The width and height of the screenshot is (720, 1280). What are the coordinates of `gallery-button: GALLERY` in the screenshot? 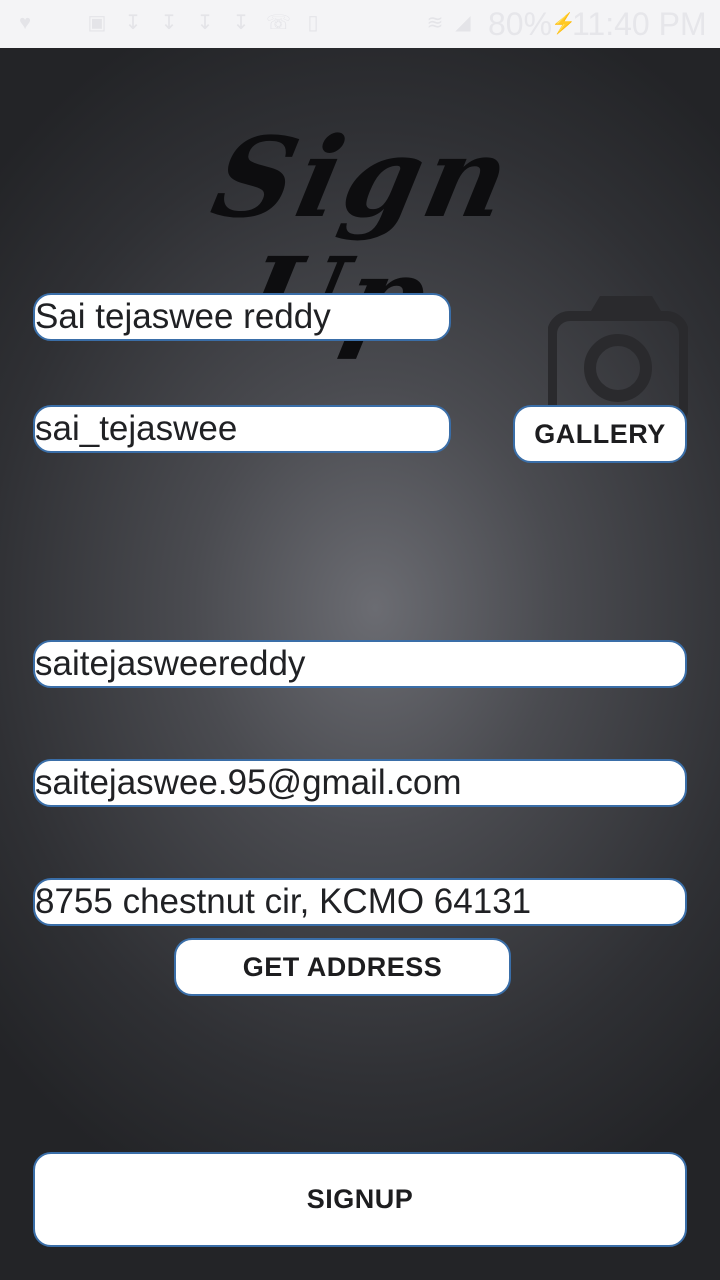 It's located at (600, 434).